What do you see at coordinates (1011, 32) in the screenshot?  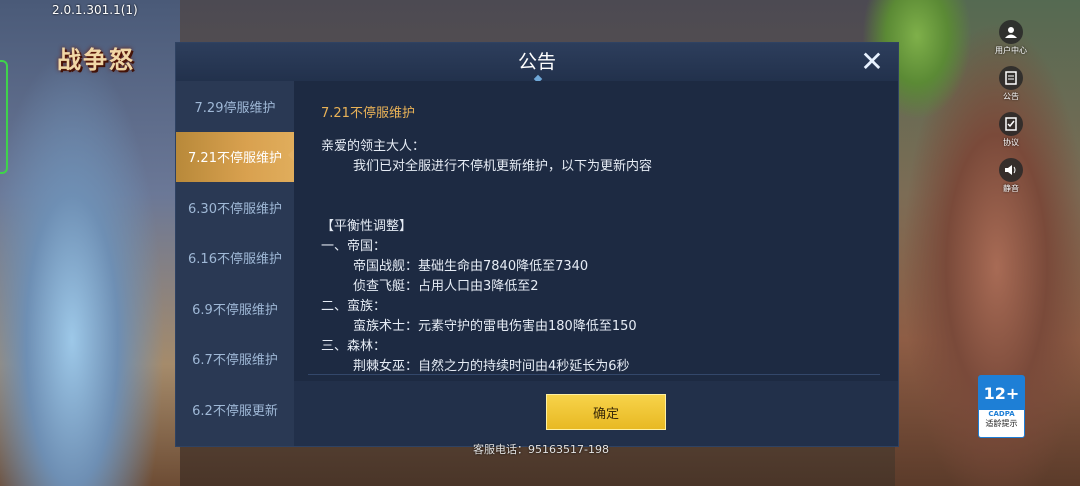 I see `user-icon` at bounding box center [1011, 32].